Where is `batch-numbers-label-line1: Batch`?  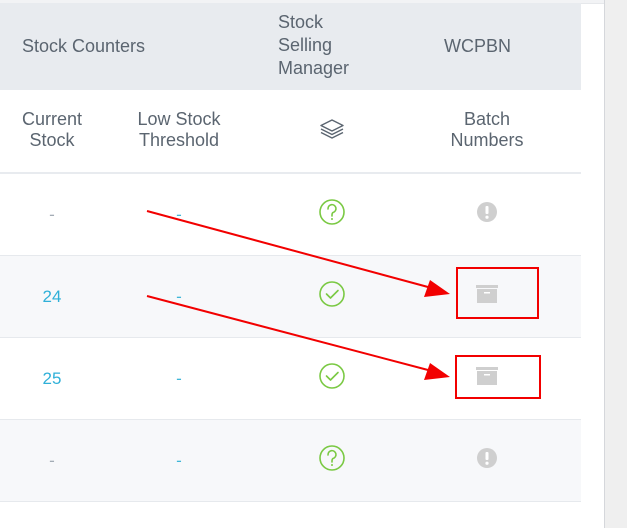 batch-numbers-label-line1: Batch is located at coordinates (487, 119).